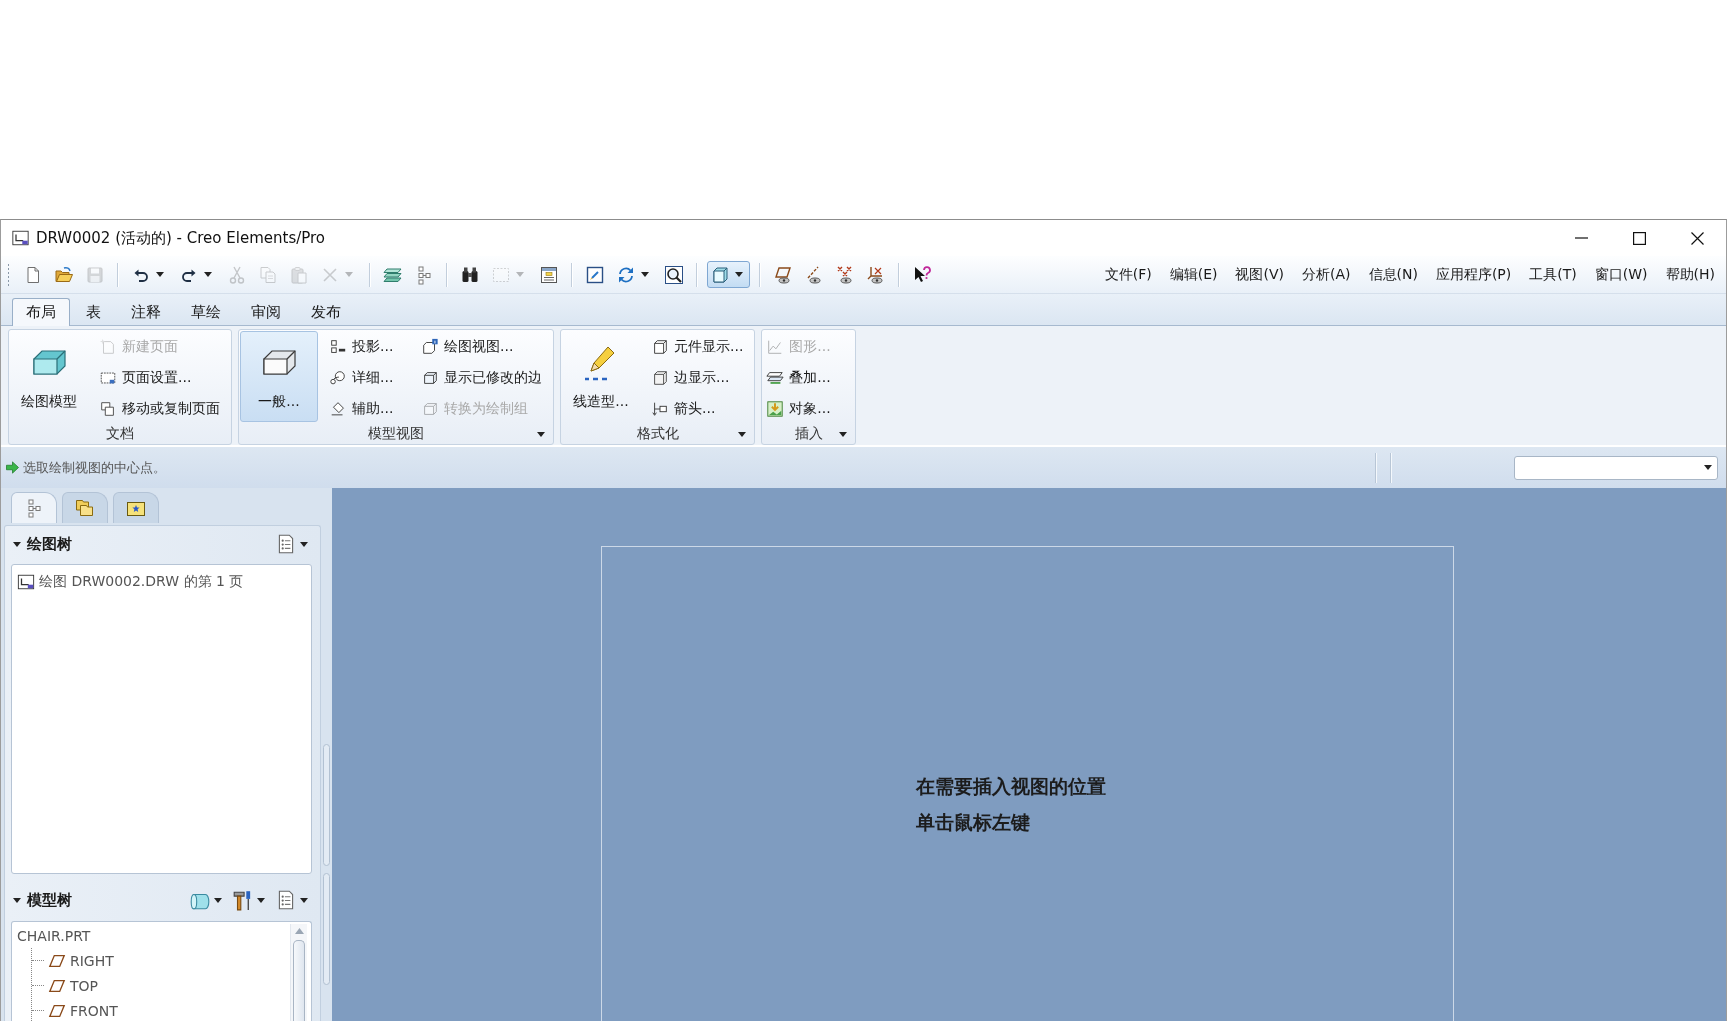 Image resolution: width=1727 pixels, height=1021 pixels. Describe the element at coordinates (720, 274) in the screenshot. I see `cube-icon` at that location.